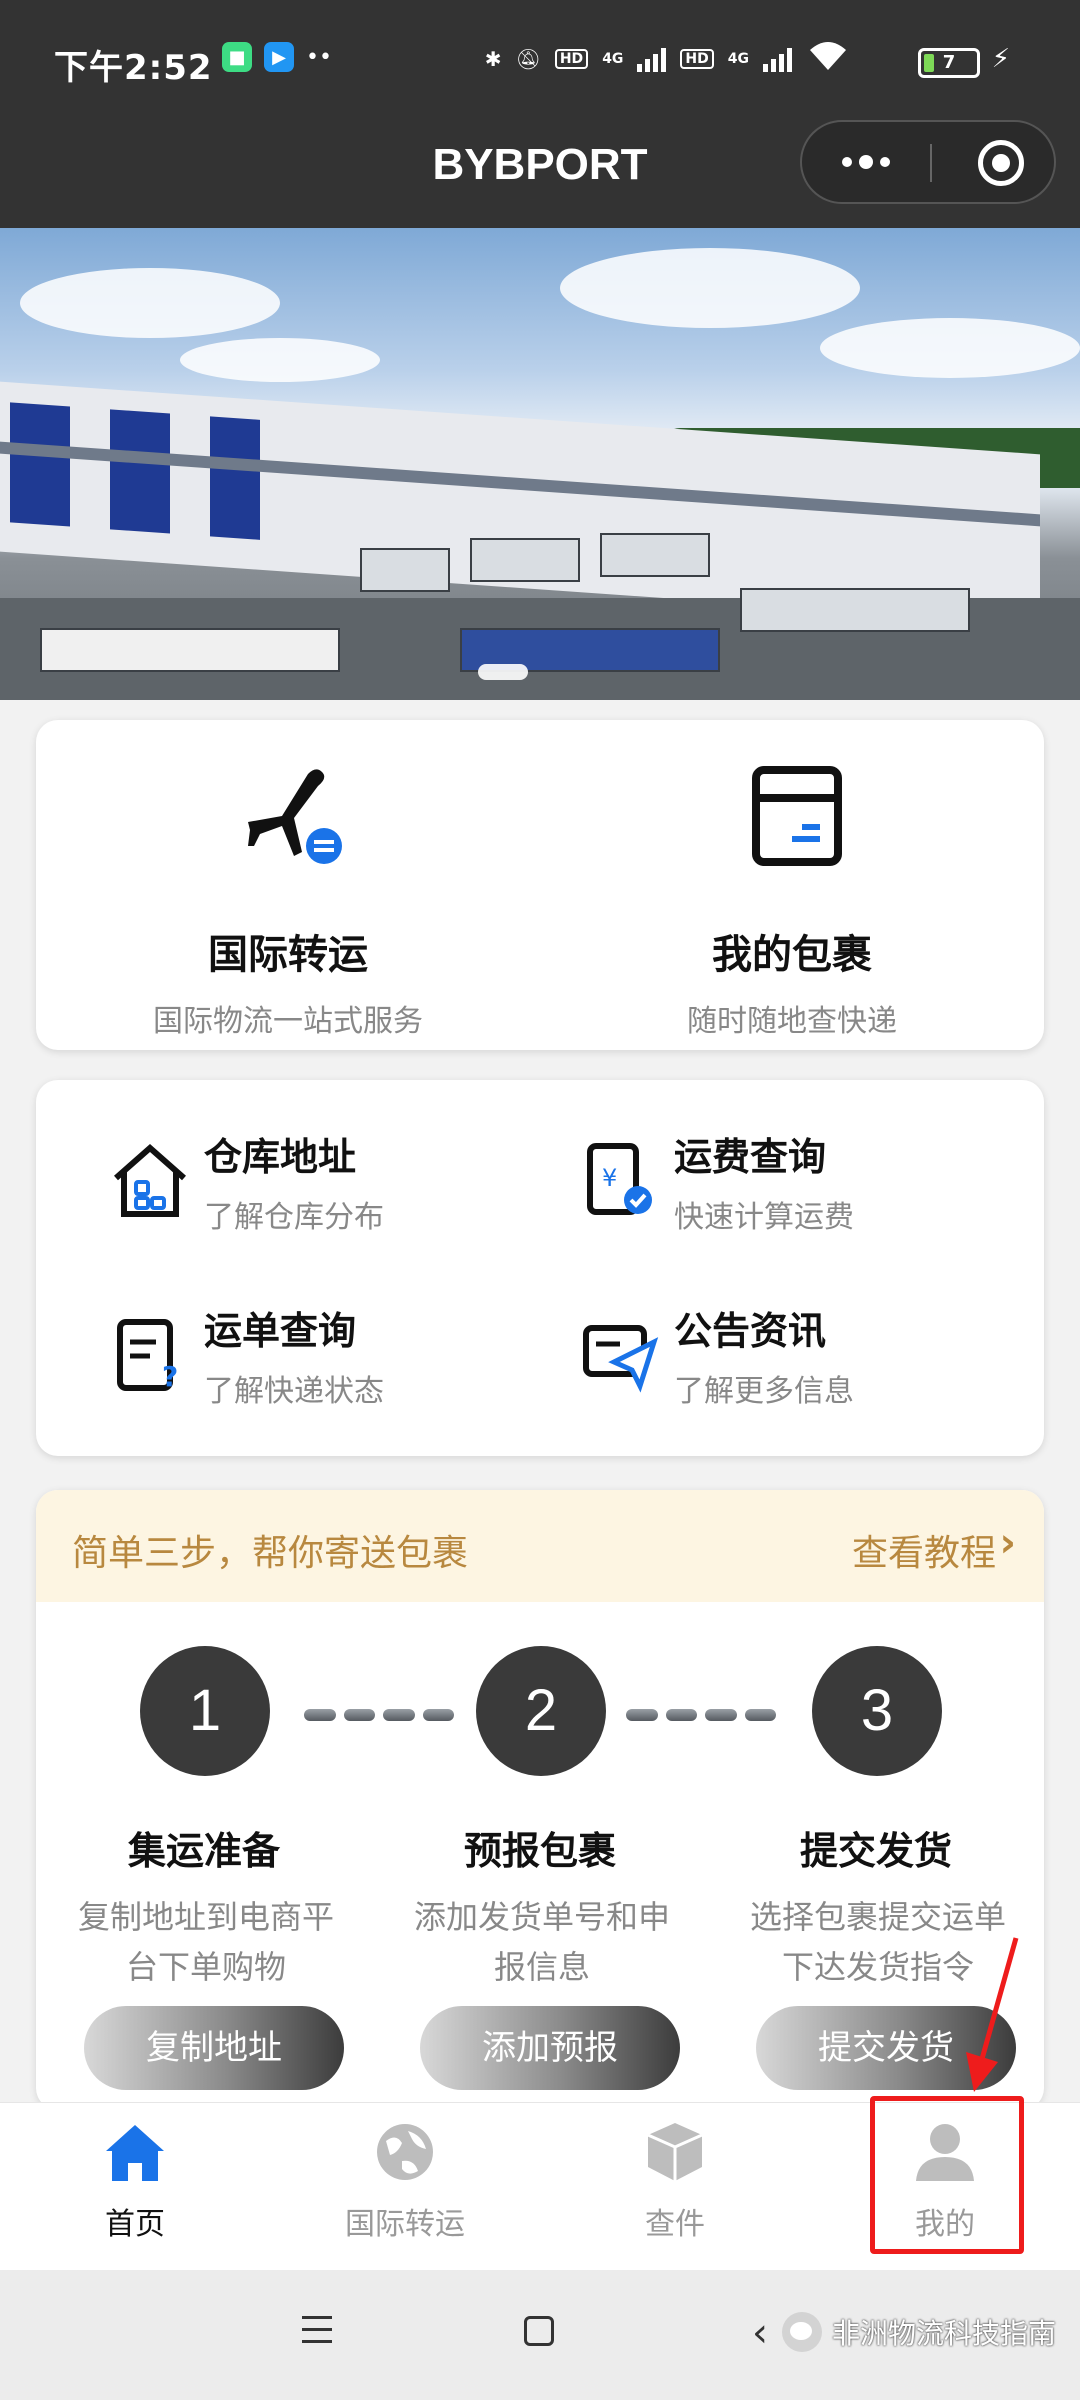  I want to click on airplane-icon, so click(295, 816).